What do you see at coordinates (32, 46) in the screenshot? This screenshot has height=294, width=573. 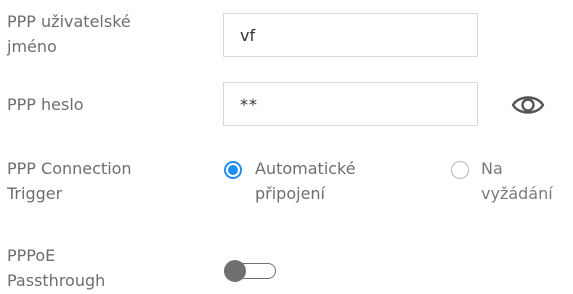 I see `username-label-line2: jméno` at bounding box center [32, 46].